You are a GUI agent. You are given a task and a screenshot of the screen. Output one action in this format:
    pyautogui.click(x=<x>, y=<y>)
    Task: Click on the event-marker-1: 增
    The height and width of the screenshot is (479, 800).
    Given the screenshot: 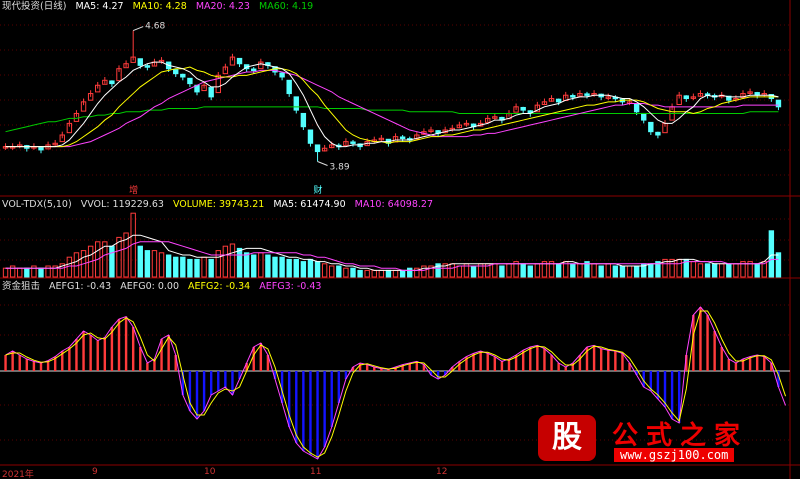 What is the action you would take?
    pyautogui.click(x=133, y=190)
    